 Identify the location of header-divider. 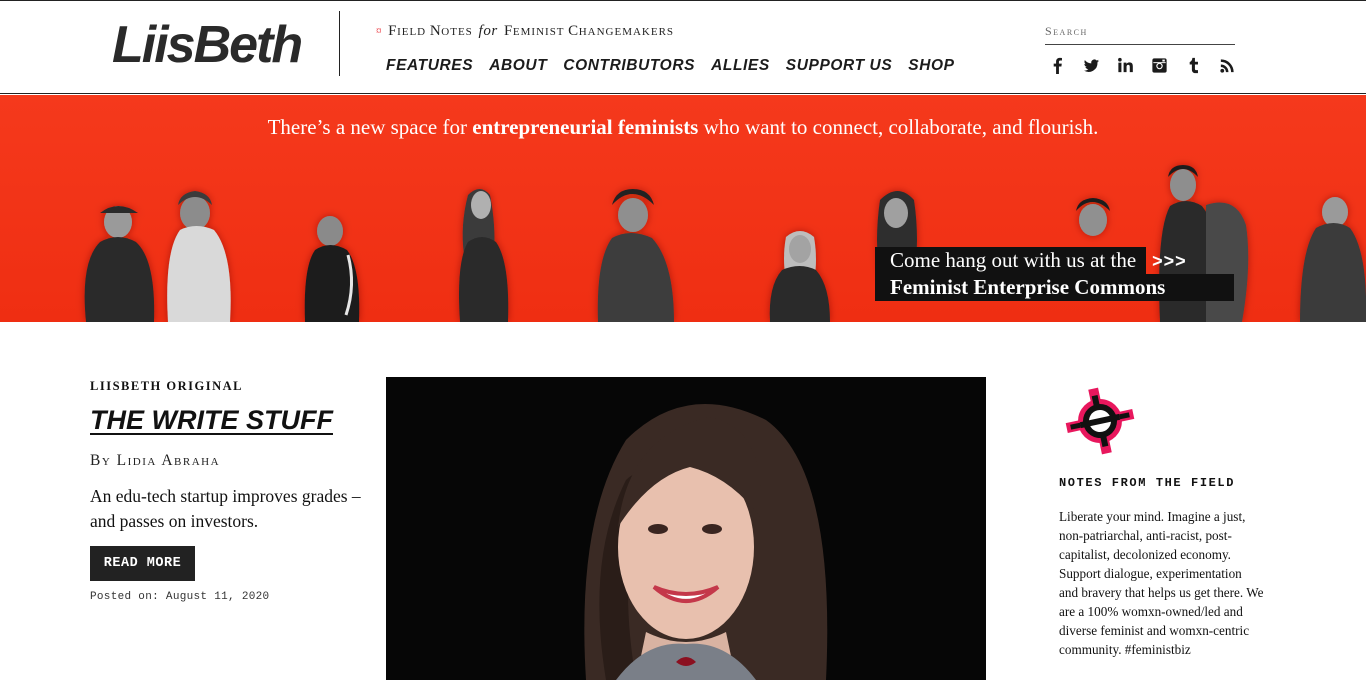
(339, 43).